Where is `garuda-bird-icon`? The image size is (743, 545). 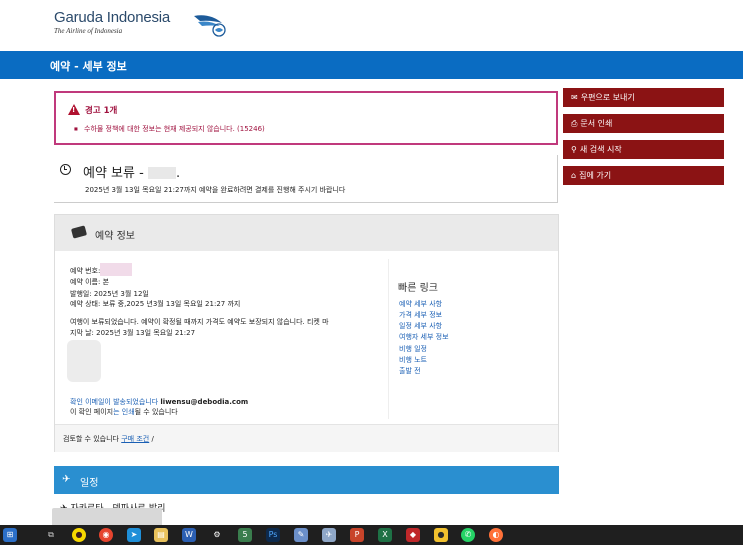 garuda-bird-icon is located at coordinates (210, 26).